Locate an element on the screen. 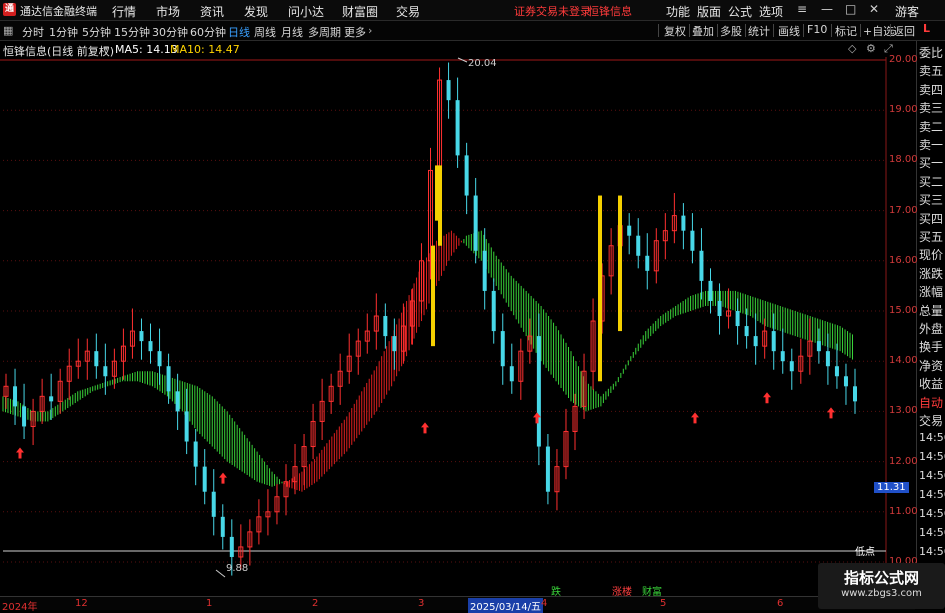  btn-overlay: 叠加 is located at coordinates (703, 31).